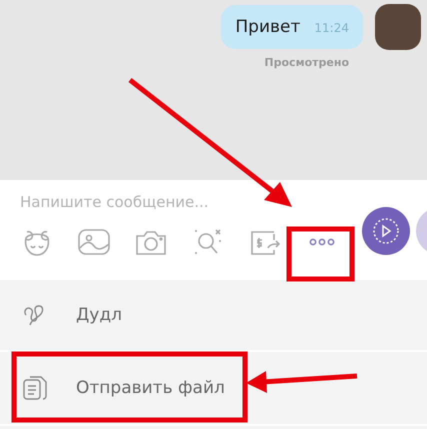 The height and width of the screenshot is (429, 427). I want to click on message-text: Привет, so click(267, 27).